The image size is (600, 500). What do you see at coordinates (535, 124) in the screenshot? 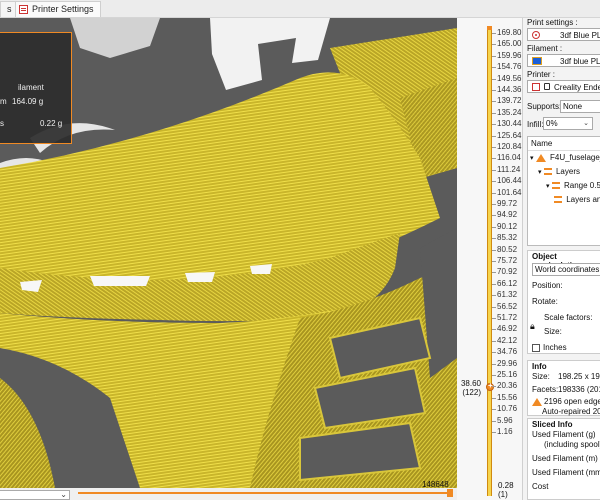
I see `infill-label: Infill:` at bounding box center [535, 124].